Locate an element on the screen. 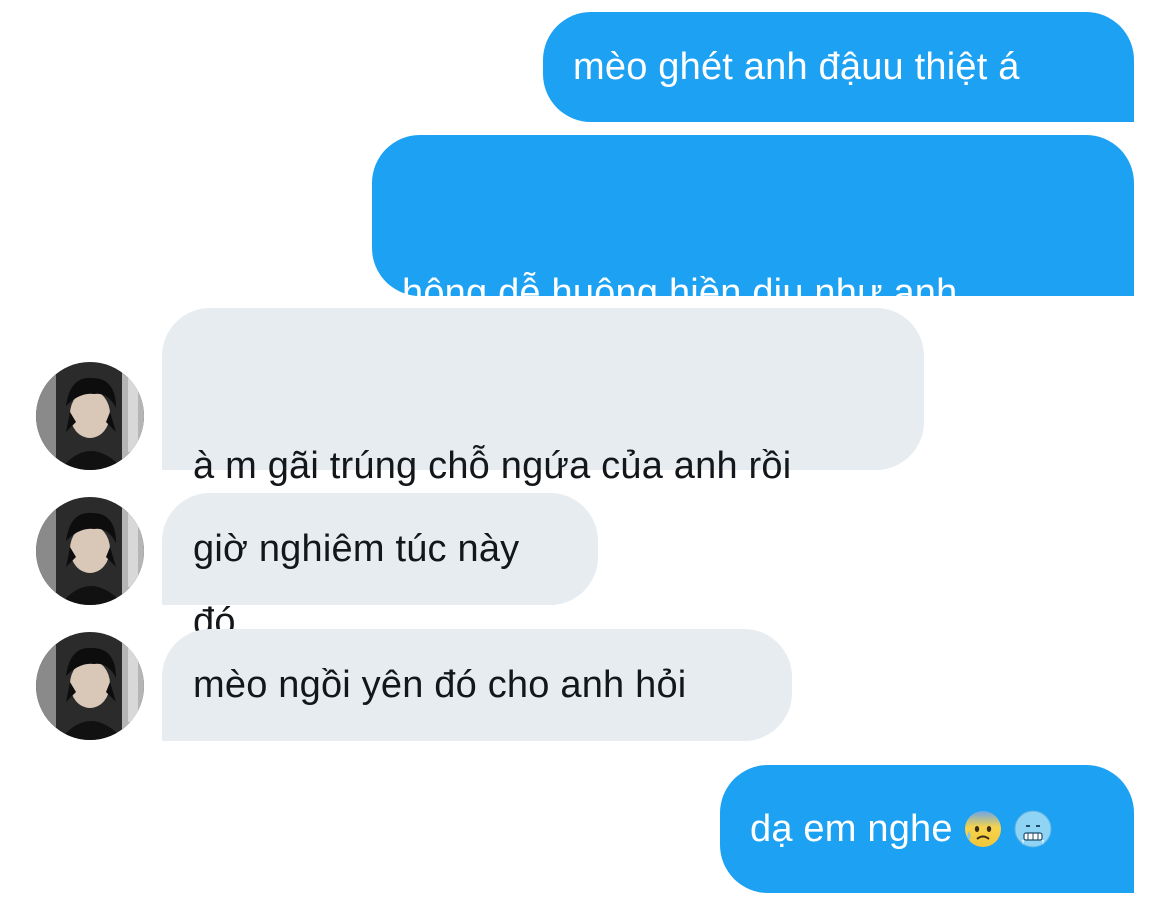 This screenshot has width=1170, height=897. anxious-face-with-sweat-icon is located at coordinates (982, 829).